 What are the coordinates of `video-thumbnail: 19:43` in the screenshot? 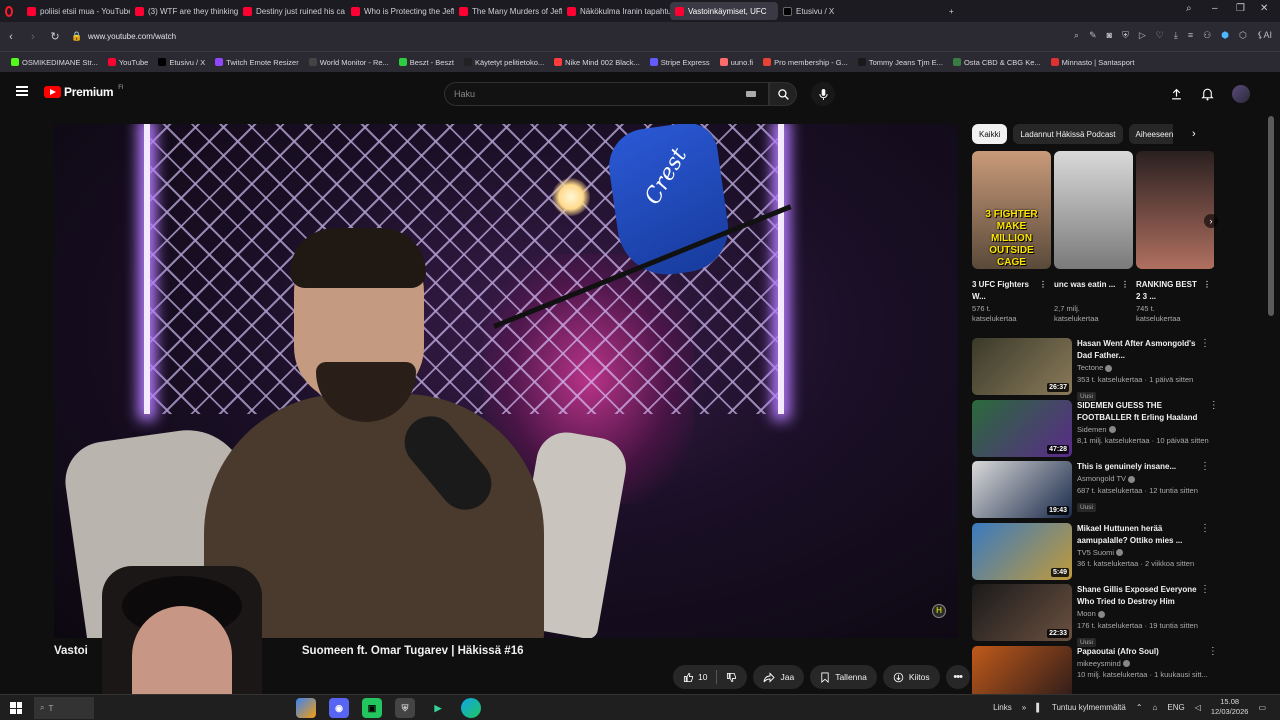 It's located at (1022, 489).